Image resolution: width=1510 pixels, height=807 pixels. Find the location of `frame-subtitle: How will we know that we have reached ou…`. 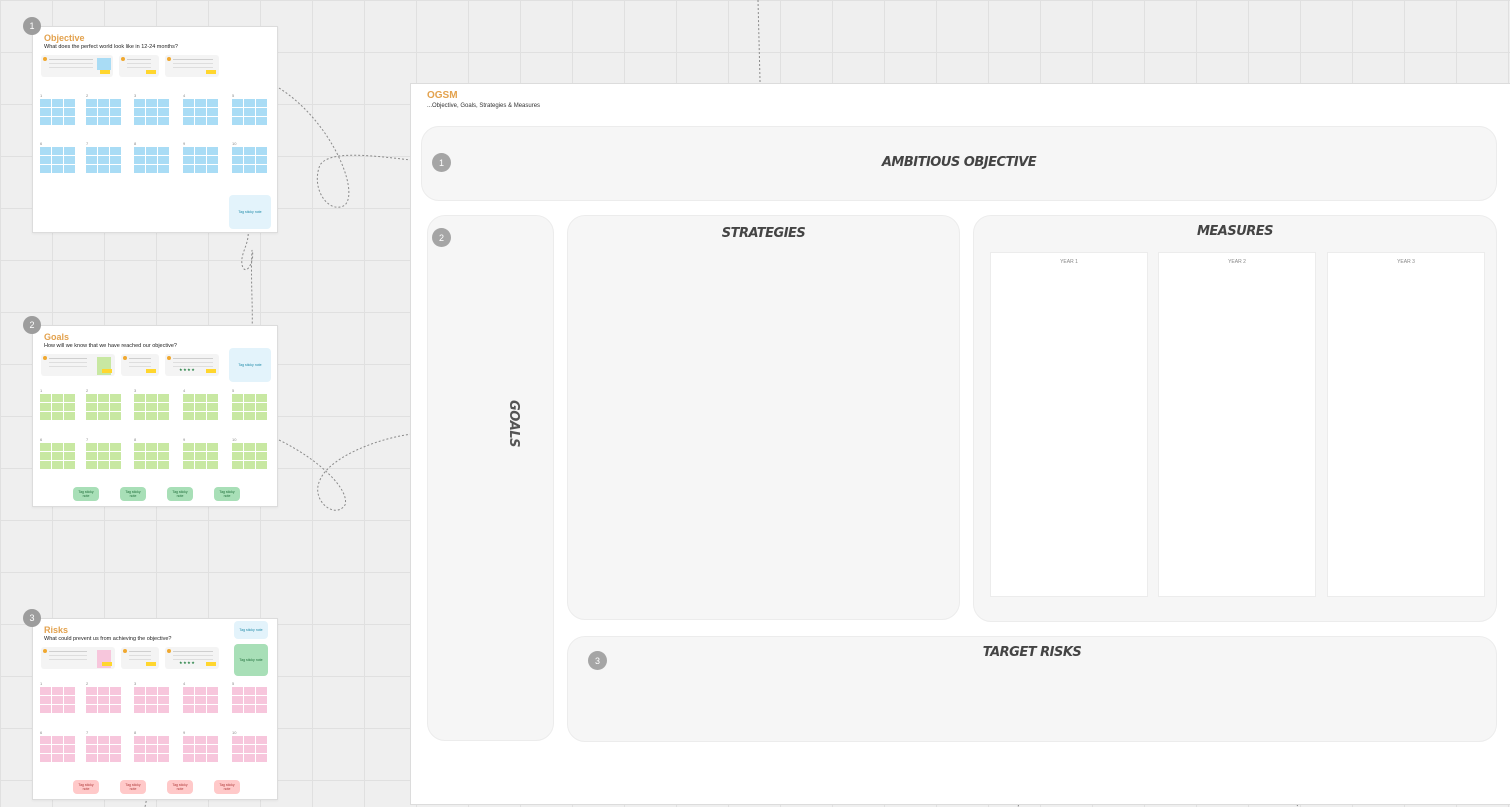

frame-subtitle: How will we know that we have reached ou… is located at coordinates (110, 346).